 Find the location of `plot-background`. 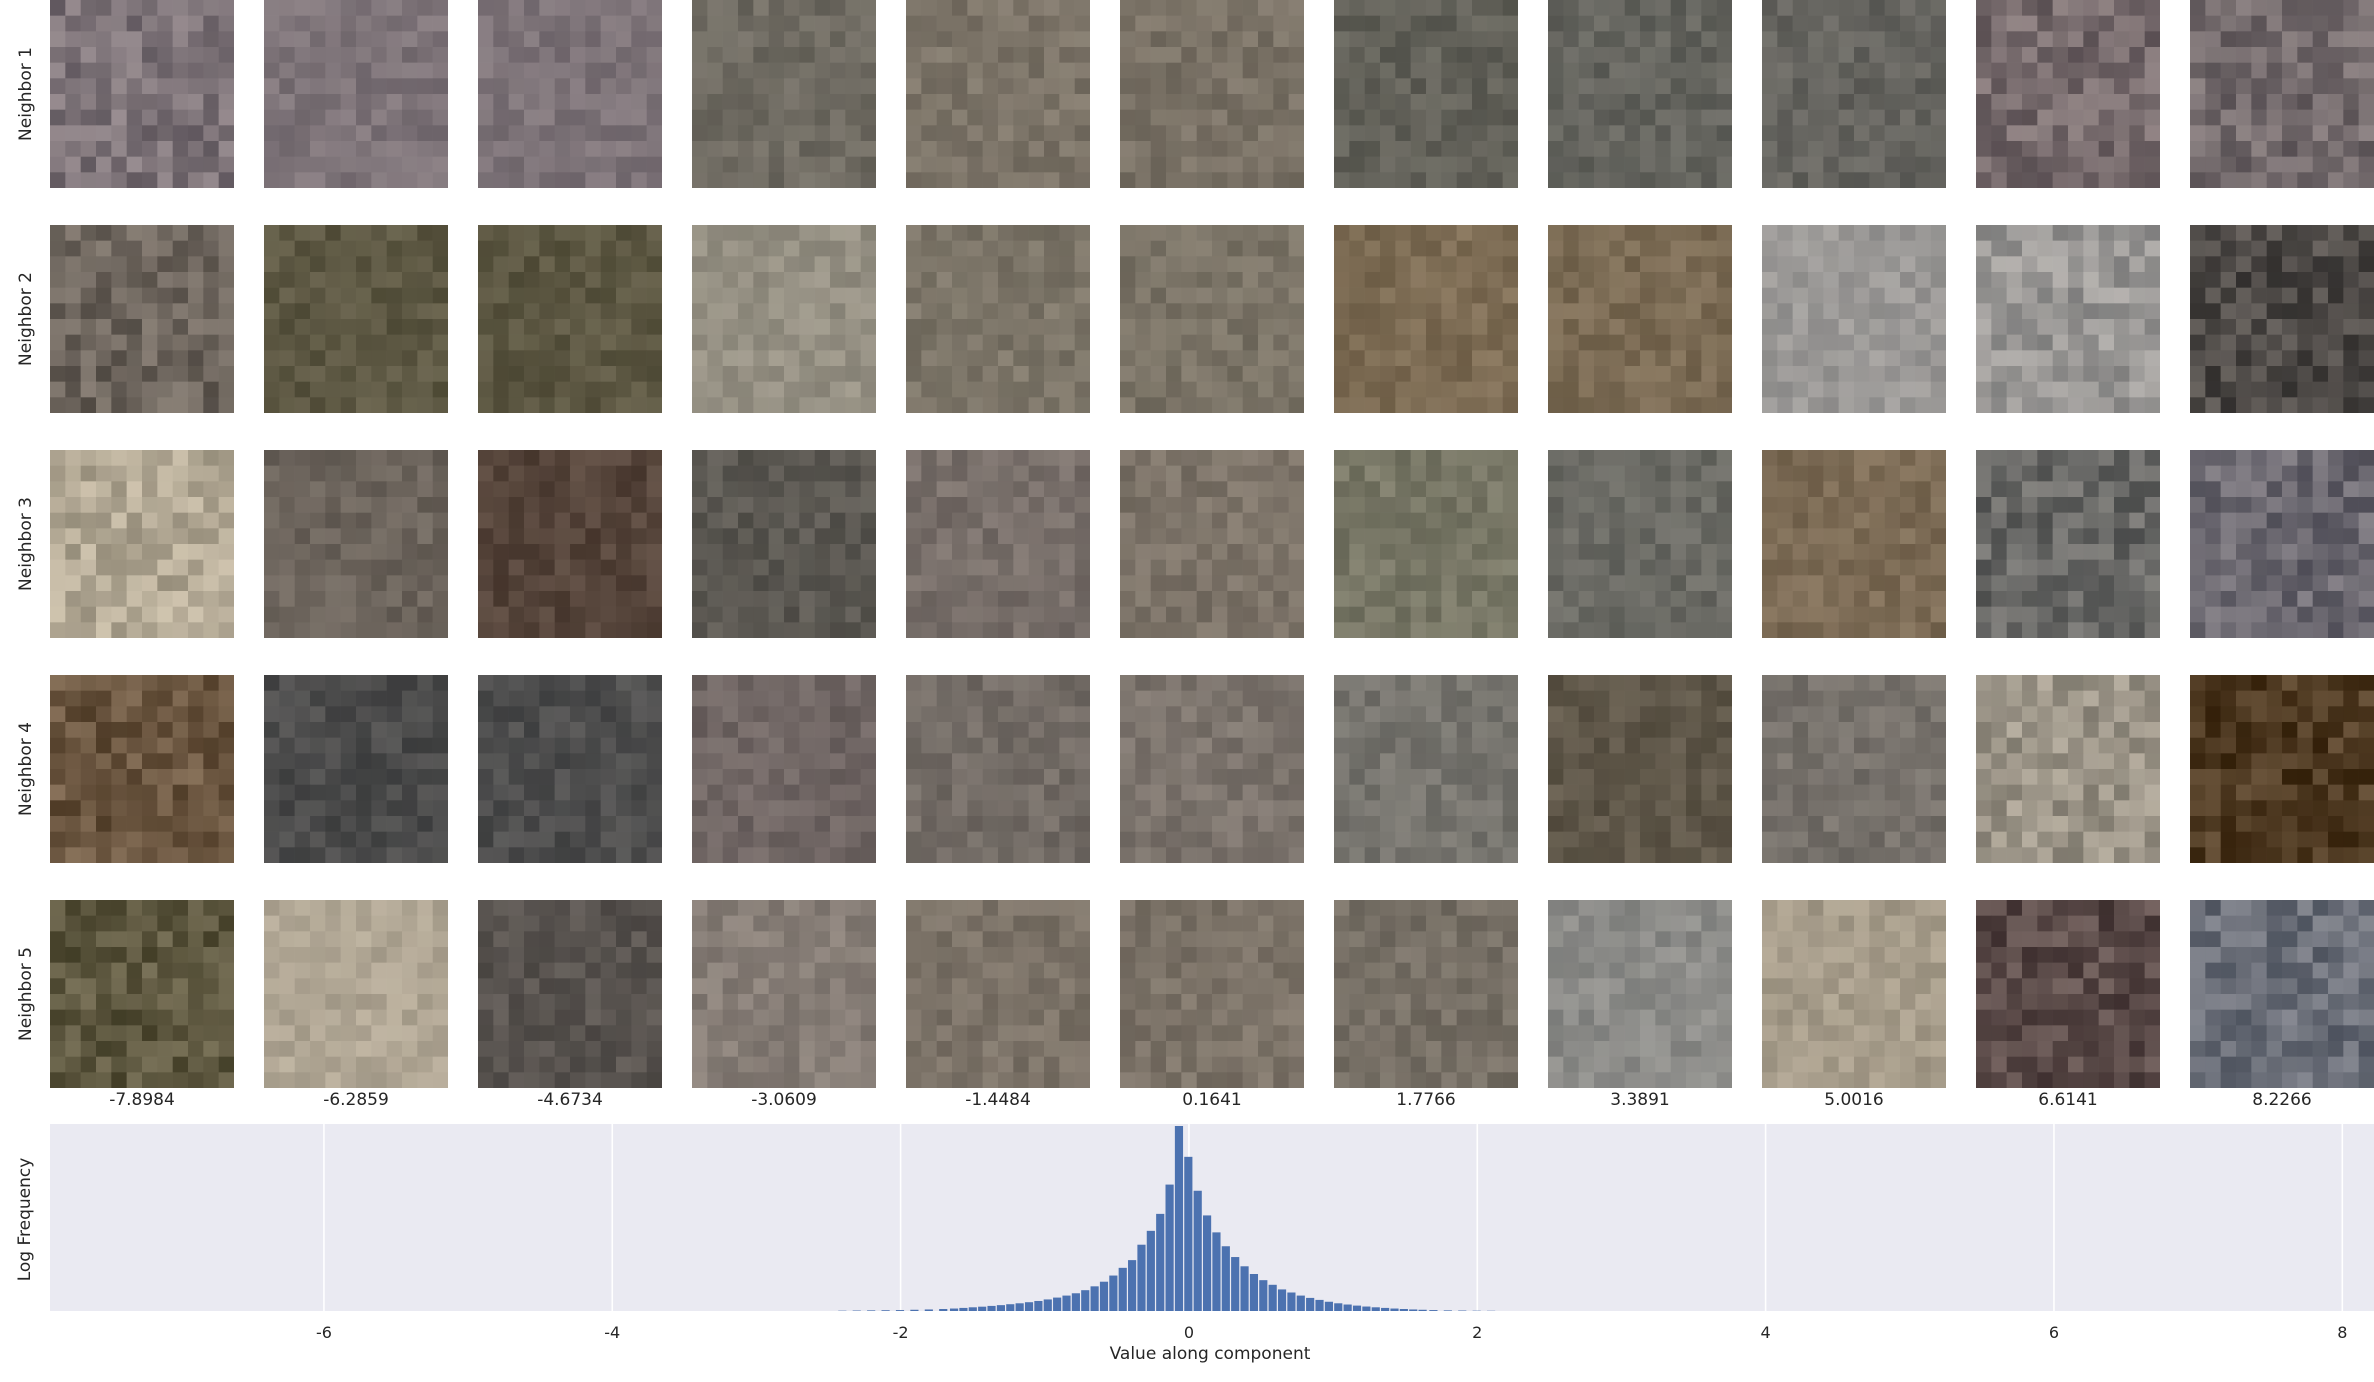

plot-background is located at coordinates (1212, 1217).